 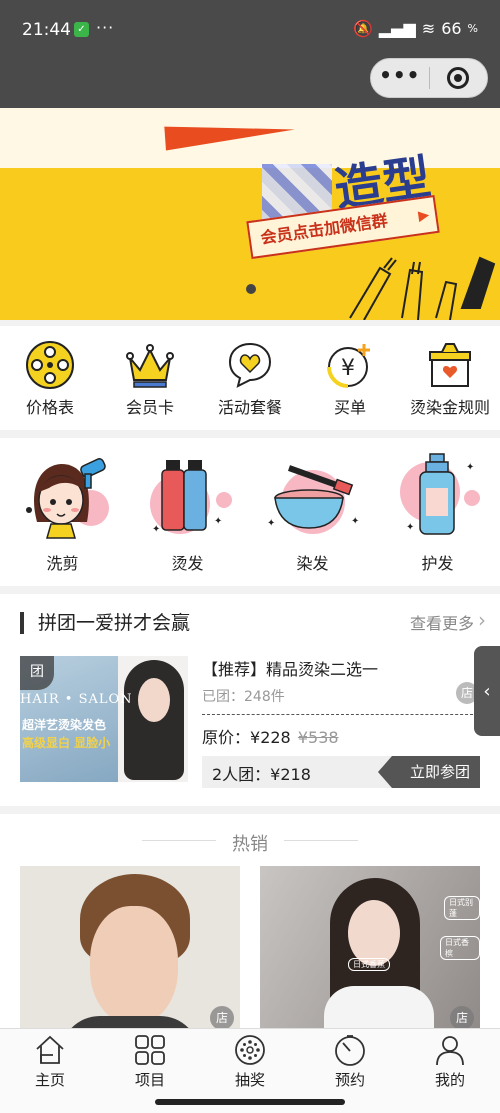 What do you see at coordinates (76, 699) in the screenshot?
I see `salon-text: HAIR • SALON` at bounding box center [76, 699].